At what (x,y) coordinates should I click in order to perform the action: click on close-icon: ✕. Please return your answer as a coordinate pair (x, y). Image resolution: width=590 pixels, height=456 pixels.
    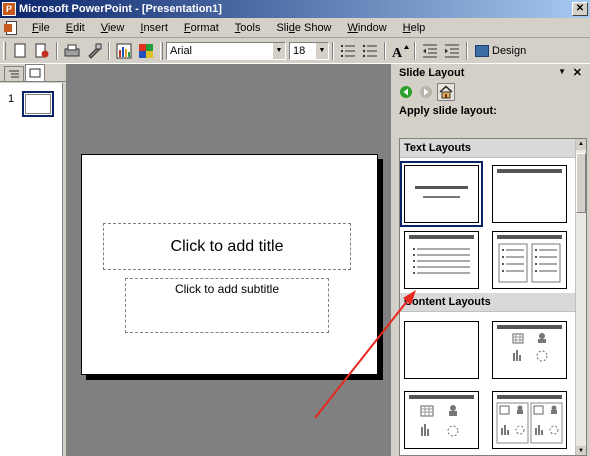
    Looking at the image, I should click on (577, 72).